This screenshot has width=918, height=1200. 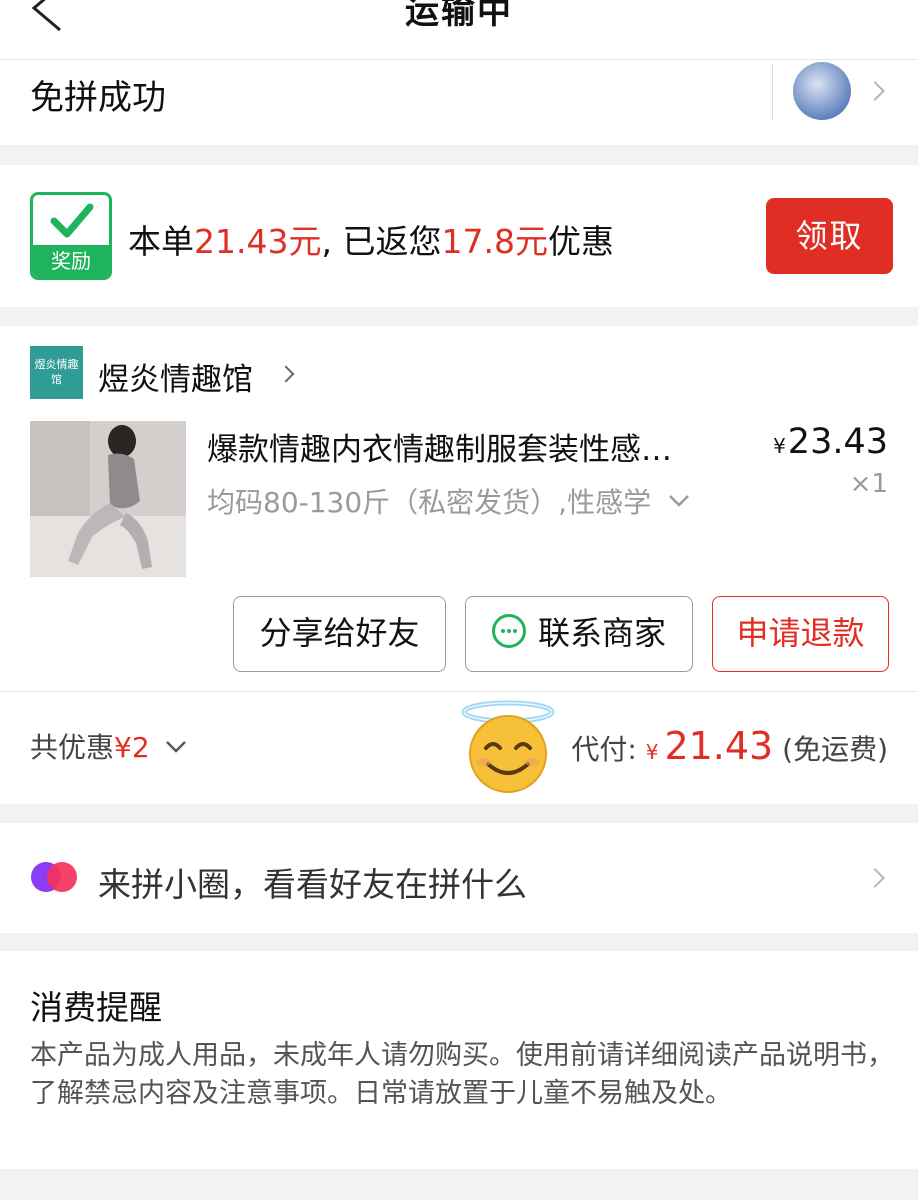 I want to click on avatar, so click(x=822, y=91).